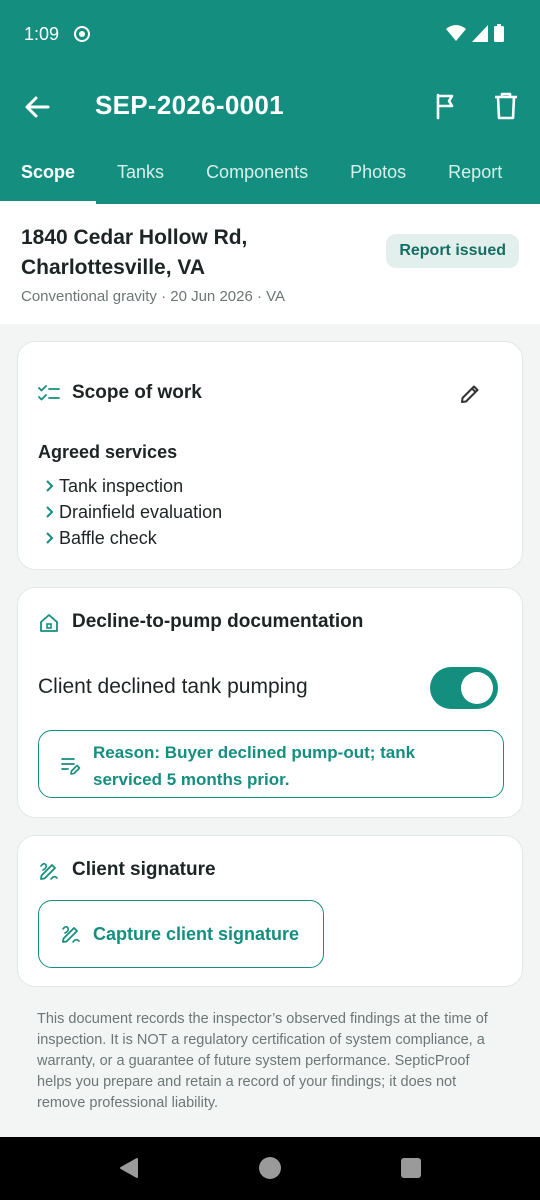  What do you see at coordinates (108, 452) in the screenshot?
I see `agreed-services-heading: Agreed services` at bounding box center [108, 452].